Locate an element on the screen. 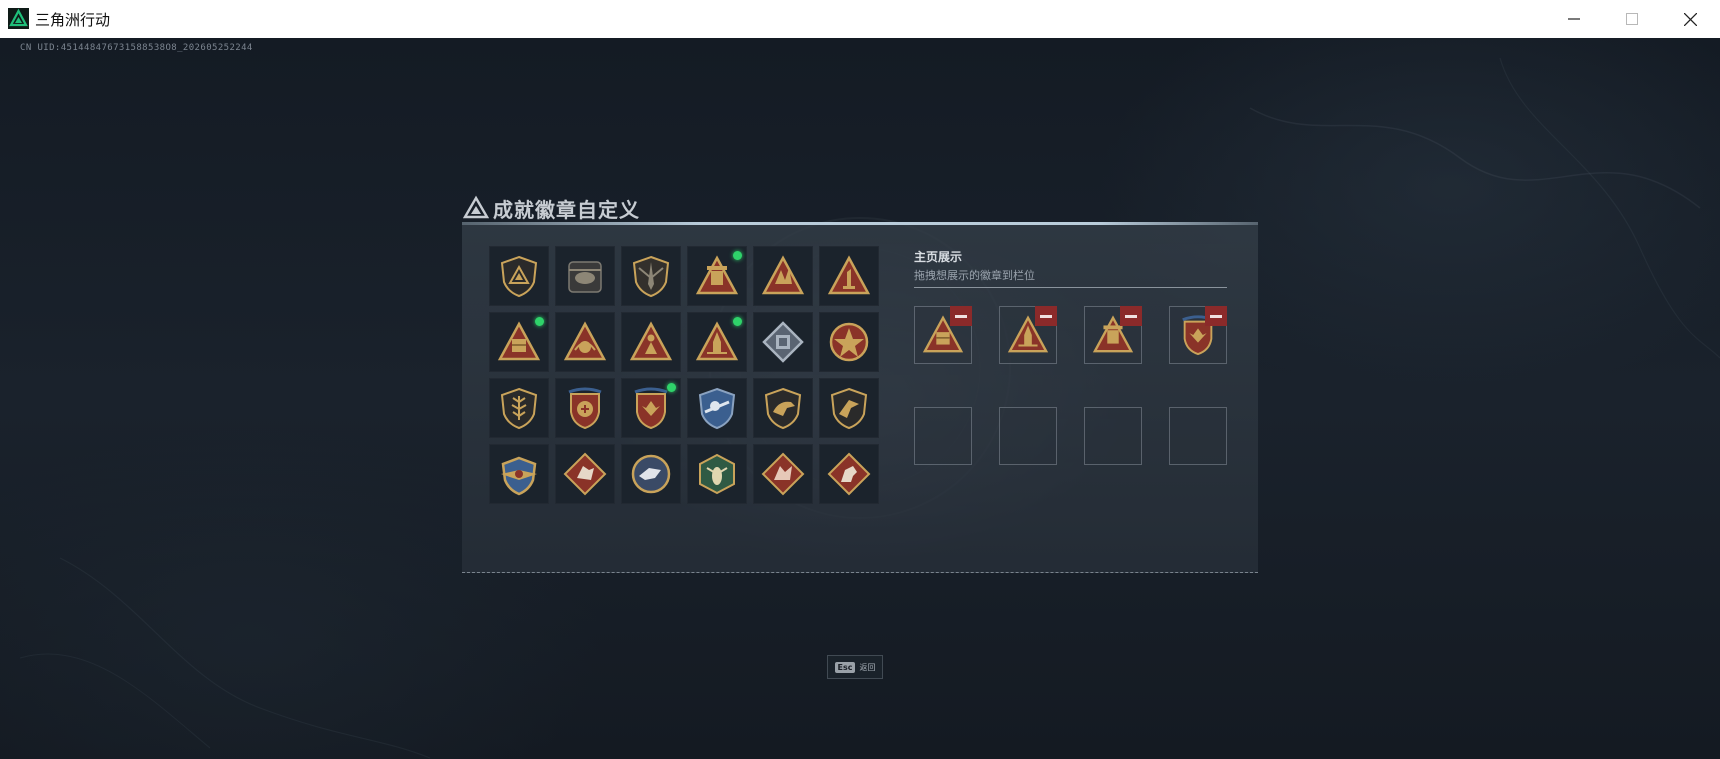  wheat-shield-badge-icon is located at coordinates (519, 408).